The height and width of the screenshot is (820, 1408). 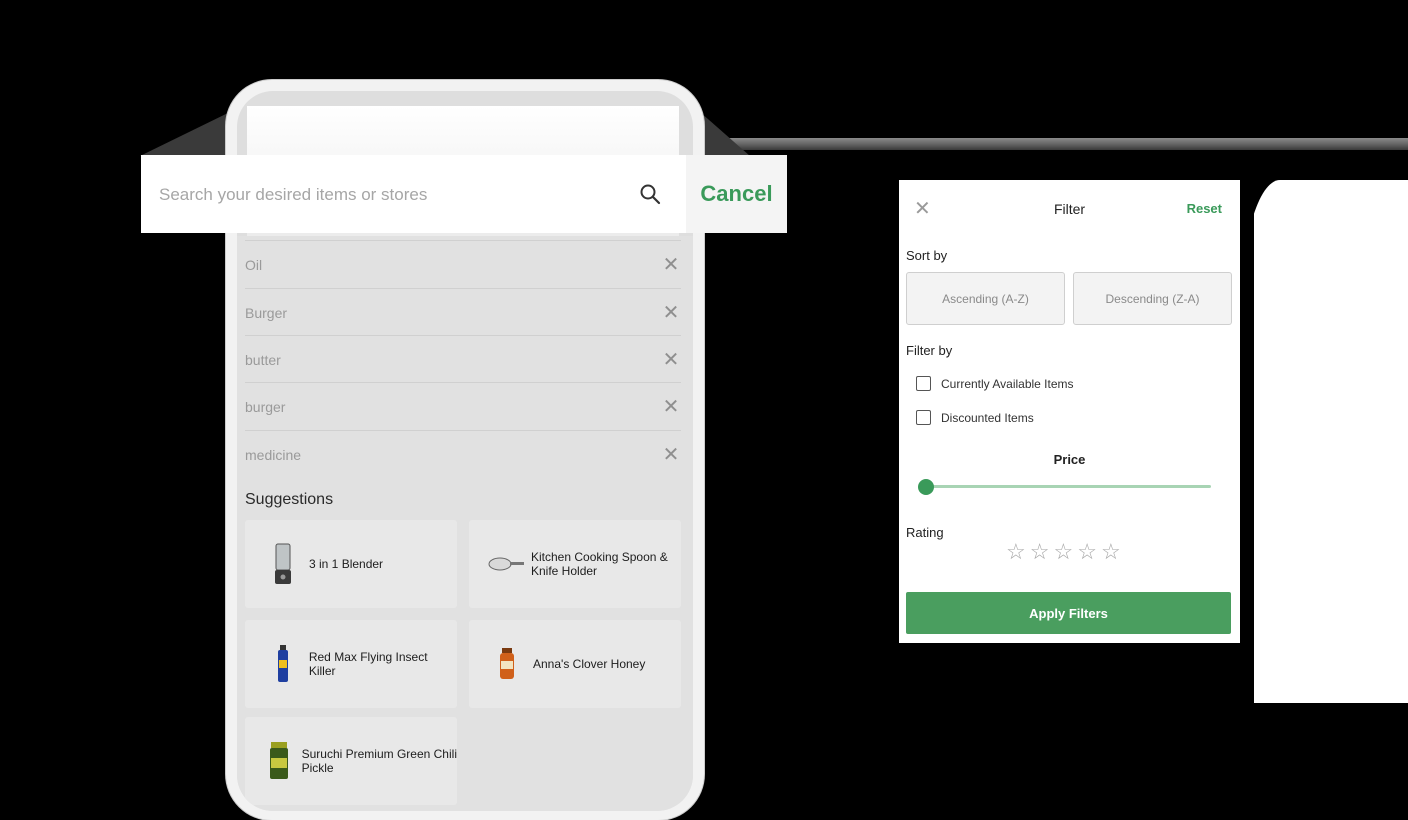 What do you see at coordinates (506, 564) in the screenshot?
I see `spoon-holder-icon` at bounding box center [506, 564].